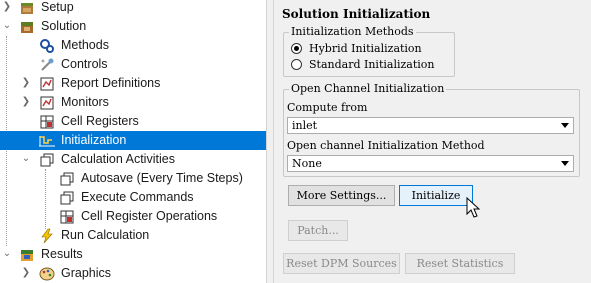 The image size is (591, 283). I want to click on tree-item-label: Methods, so click(85, 45).